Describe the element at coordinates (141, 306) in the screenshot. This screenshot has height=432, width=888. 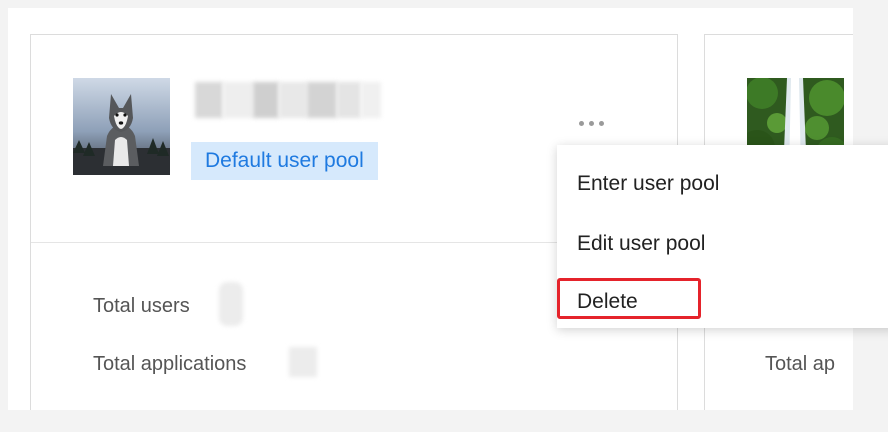
I see `total-users-label: Total users` at that location.